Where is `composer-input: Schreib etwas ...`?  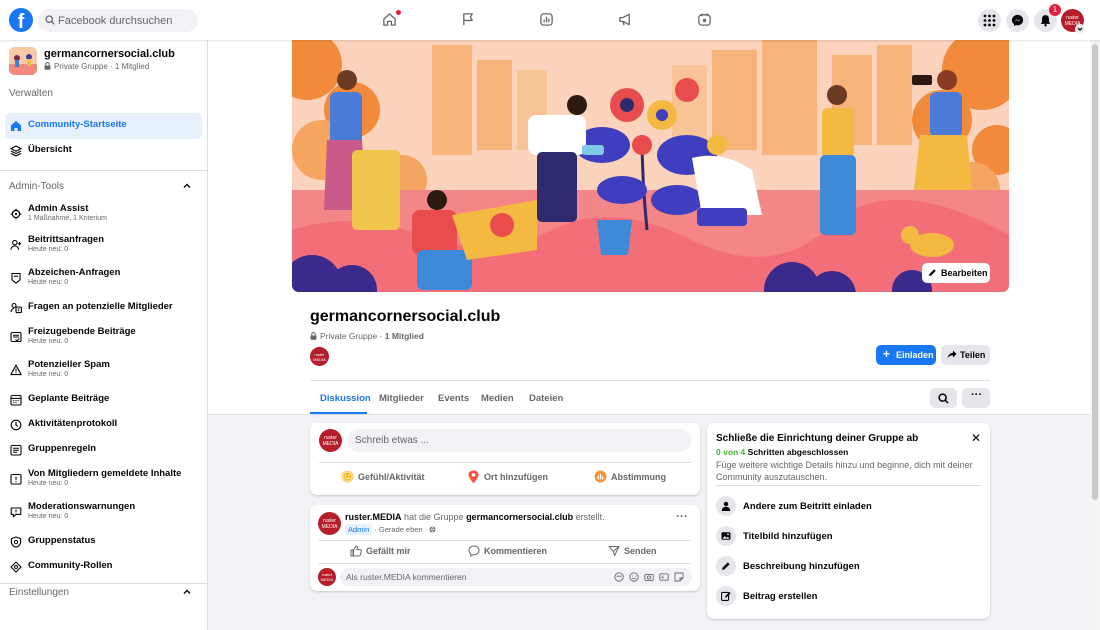 composer-input: Schreib etwas ... is located at coordinates (519, 440).